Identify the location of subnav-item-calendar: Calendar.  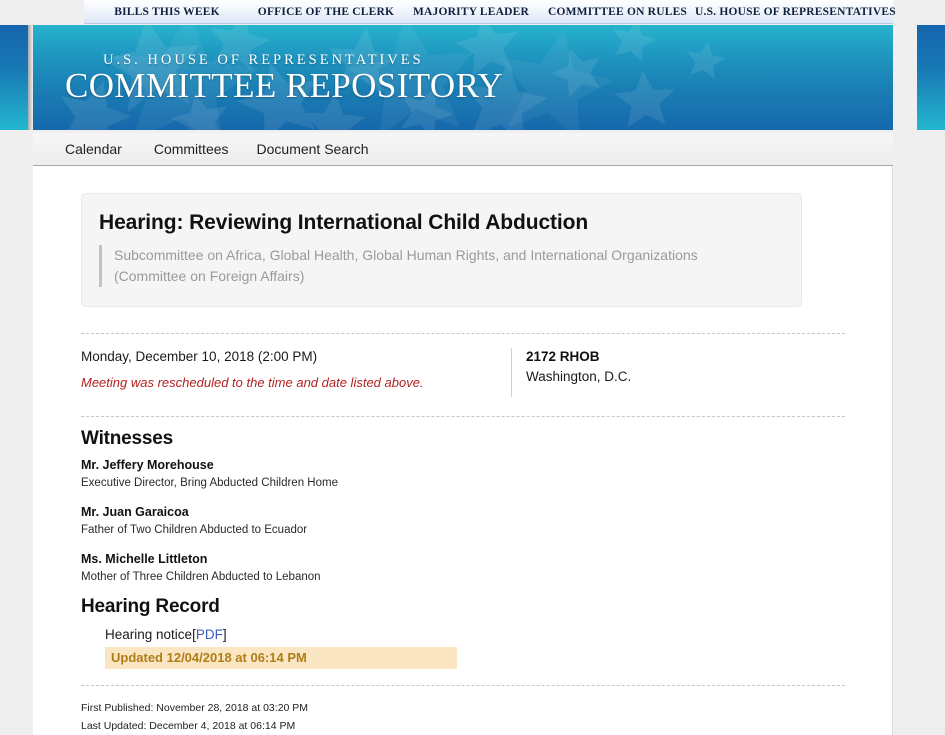
(93, 149).